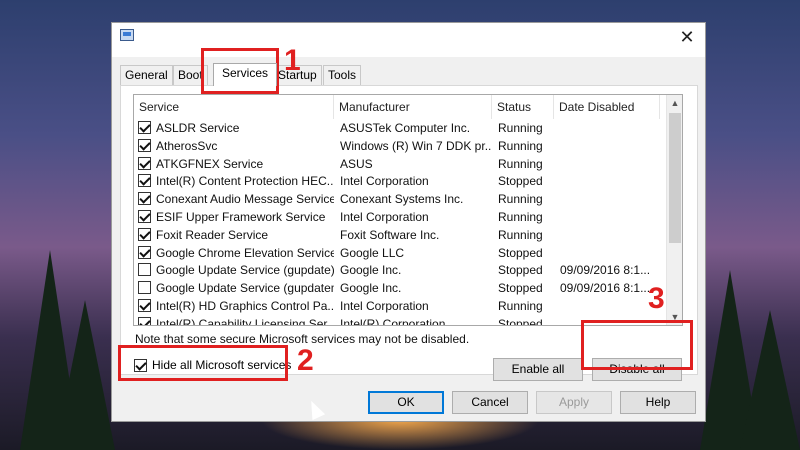  What do you see at coordinates (405, 128) in the screenshot?
I see `service-manufacturer-cell: ASUSTek Computer Inc.` at bounding box center [405, 128].